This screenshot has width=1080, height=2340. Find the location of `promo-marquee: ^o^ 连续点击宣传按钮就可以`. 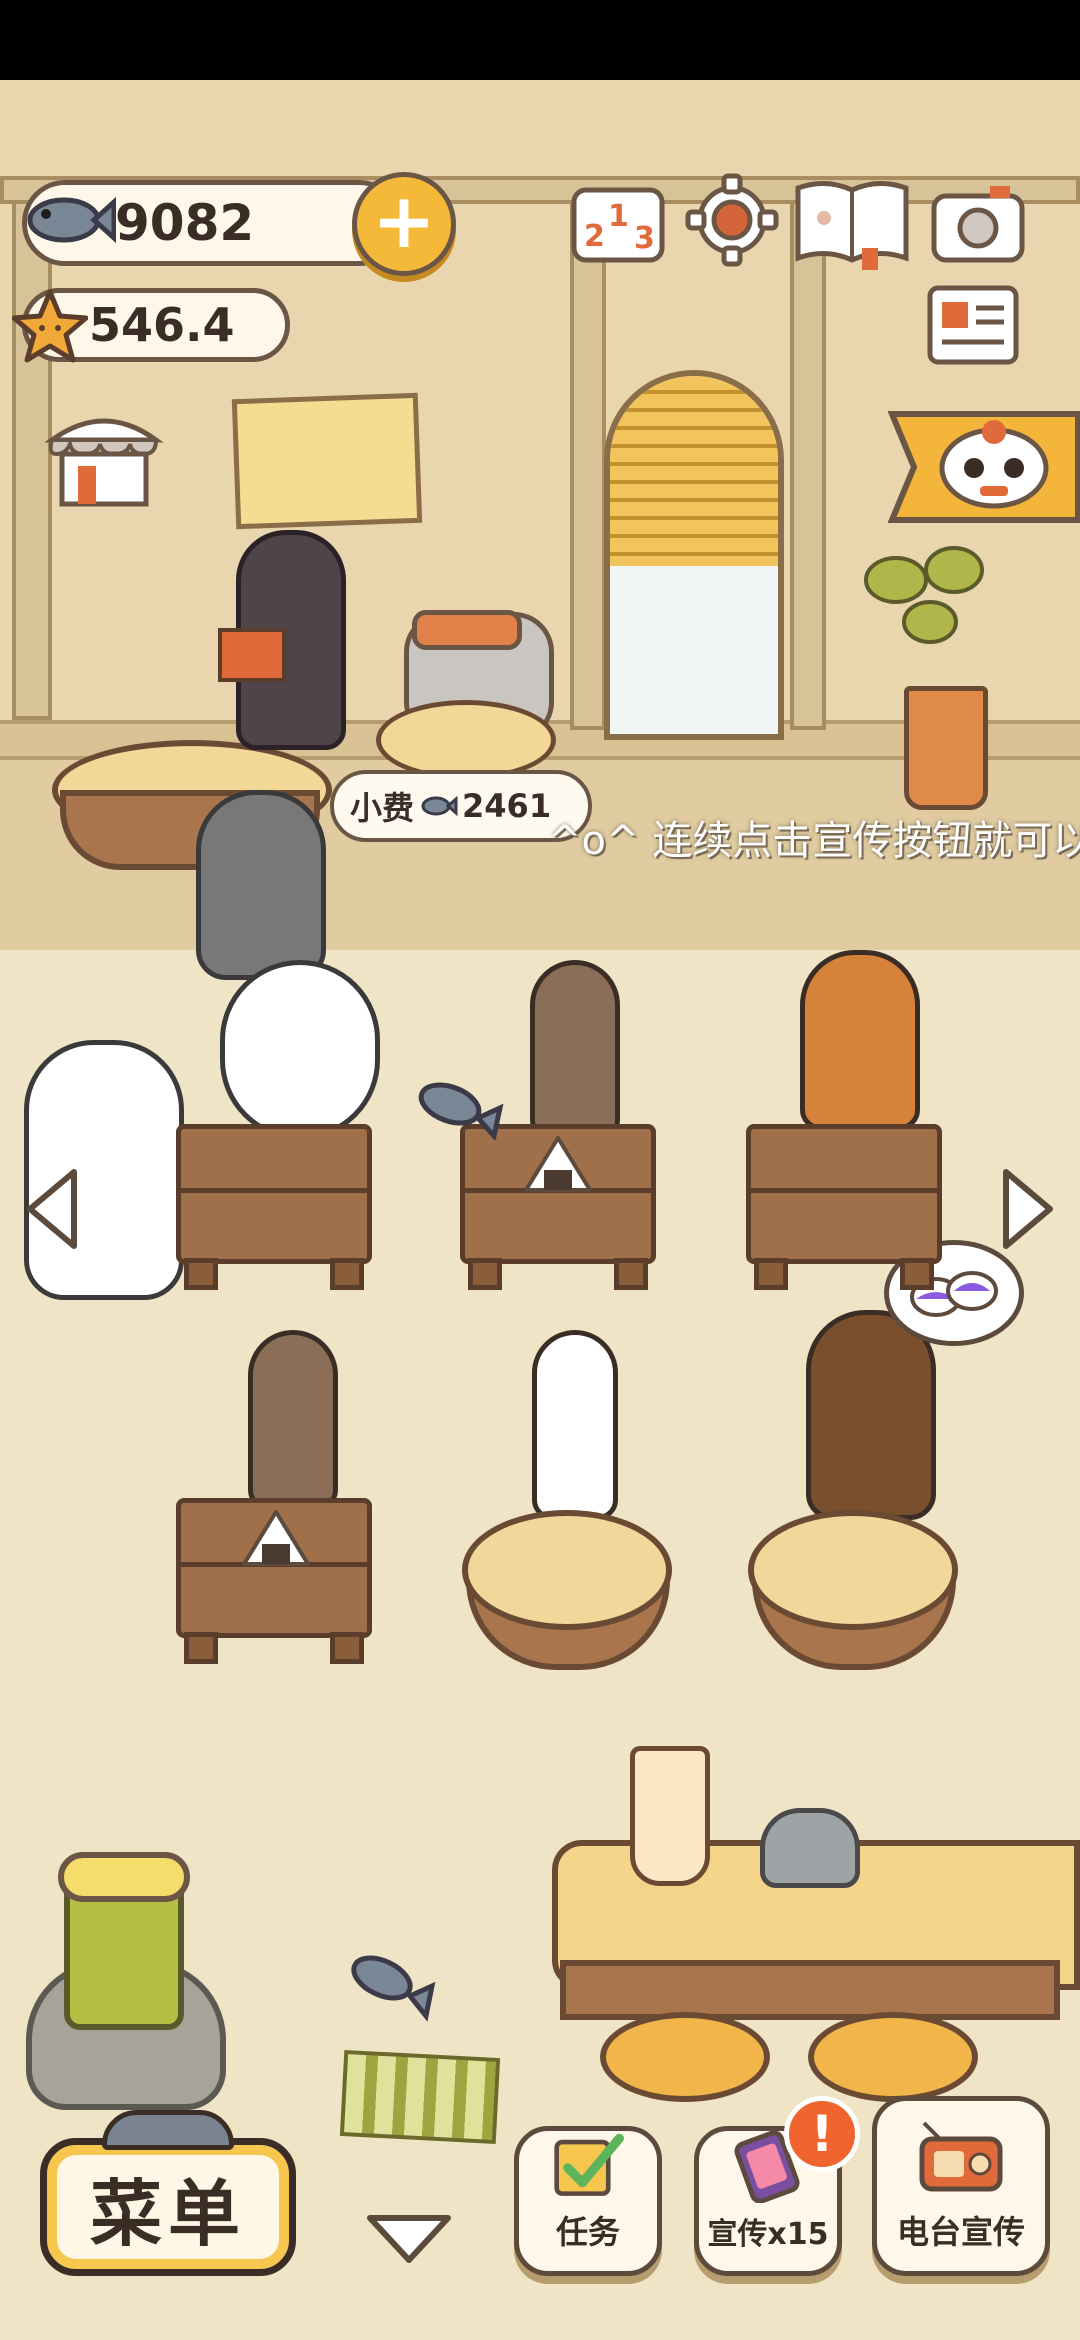

promo-marquee: ^o^ 连续点击宣传按钮就可以 is located at coordinates (814, 838).